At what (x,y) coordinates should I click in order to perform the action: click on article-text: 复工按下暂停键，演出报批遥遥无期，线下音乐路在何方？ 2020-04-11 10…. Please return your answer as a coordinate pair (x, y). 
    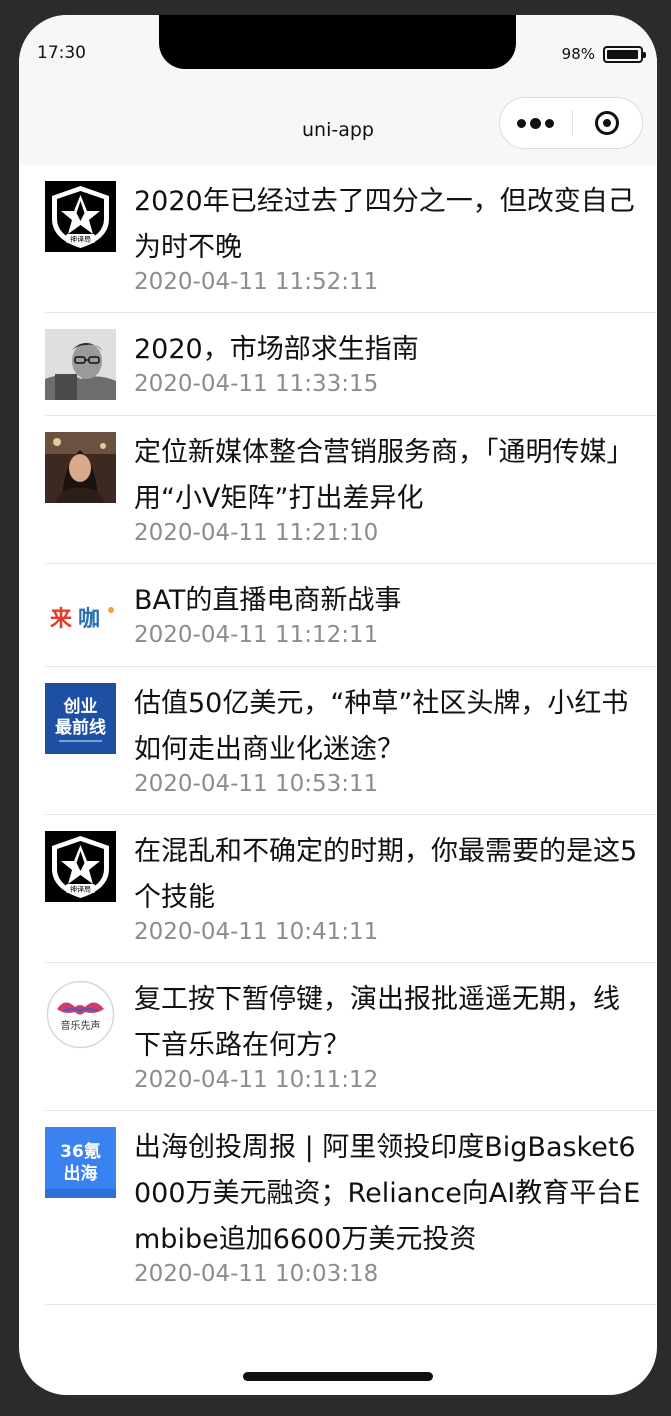
    Looking at the image, I should click on (388, 1036).